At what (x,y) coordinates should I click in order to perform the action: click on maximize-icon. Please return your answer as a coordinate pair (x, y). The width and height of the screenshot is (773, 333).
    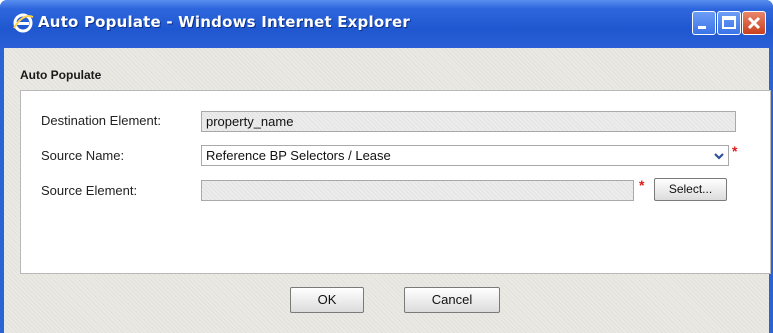
    Looking at the image, I should click on (729, 22).